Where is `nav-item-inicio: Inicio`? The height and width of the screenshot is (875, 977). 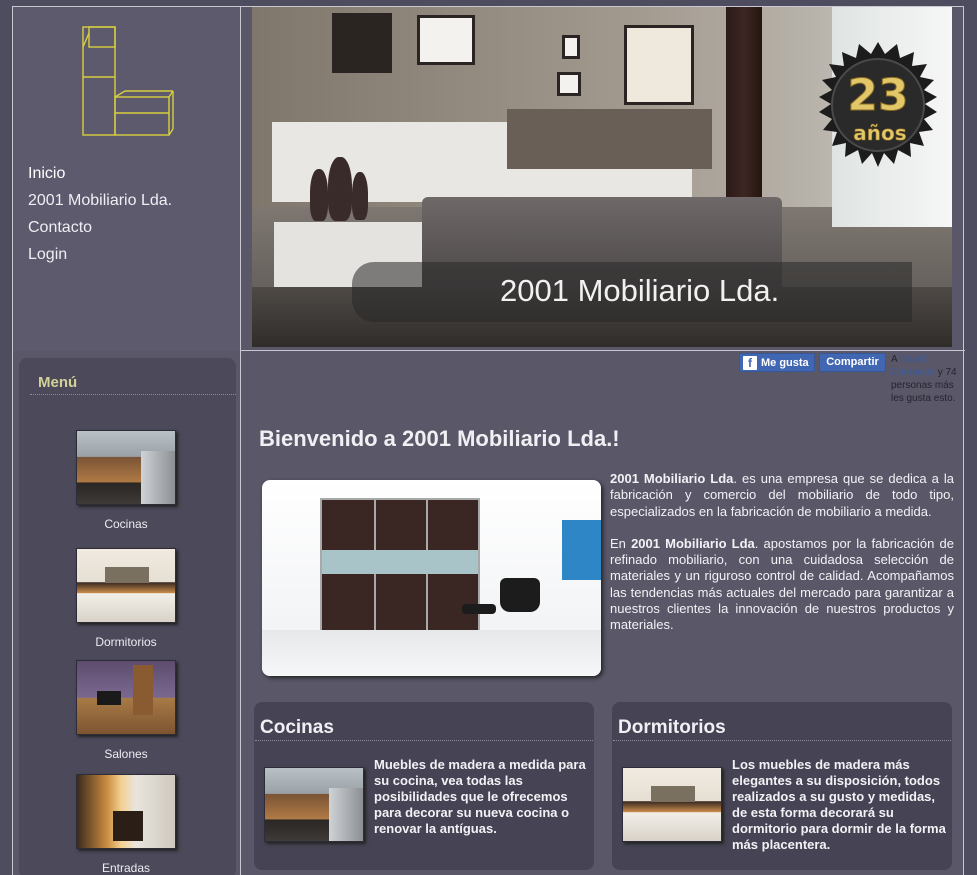 nav-item-inicio: Inicio is located at coordinates (100, 173).